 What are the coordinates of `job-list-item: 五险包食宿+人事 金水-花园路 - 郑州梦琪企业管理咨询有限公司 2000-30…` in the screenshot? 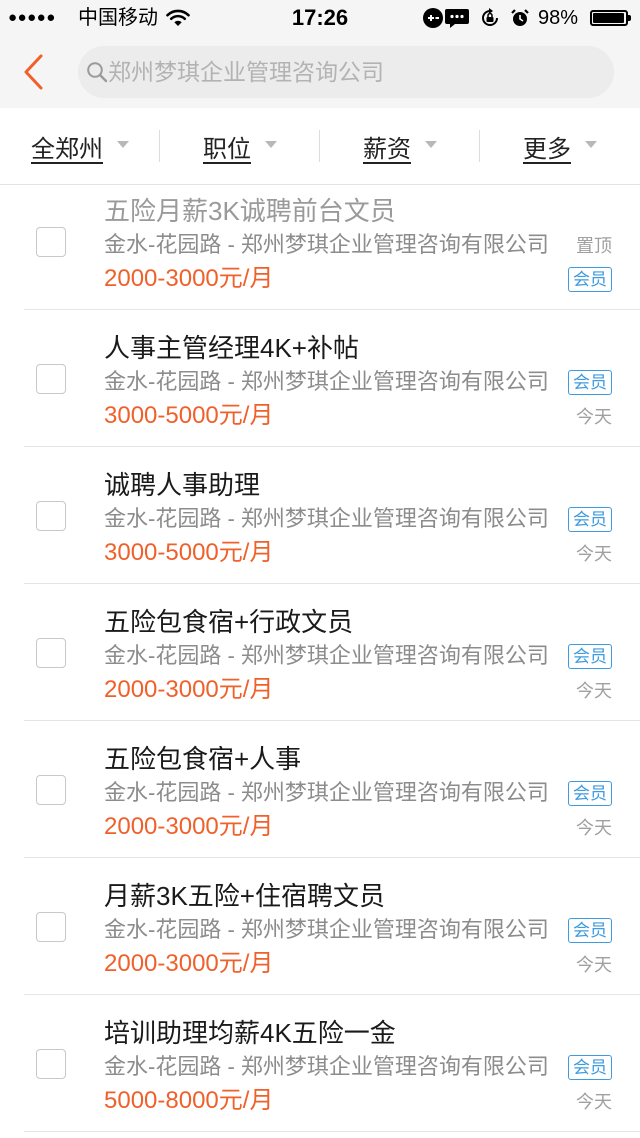 It's located at (332, 789).